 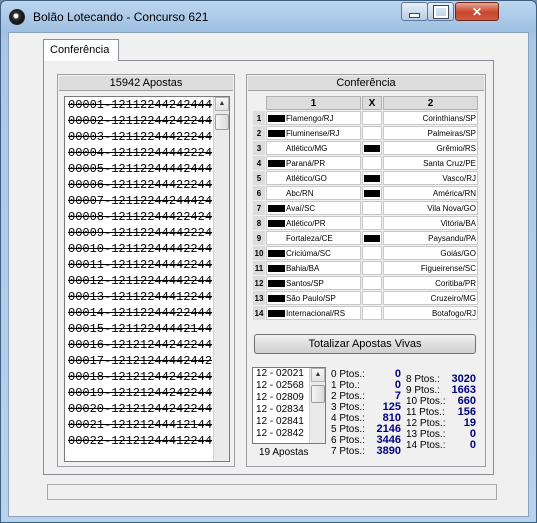 What do you see at coordinates (477, 11) in the screenshot?
I see `close-button: ✕` at bounding box center [477, 11].